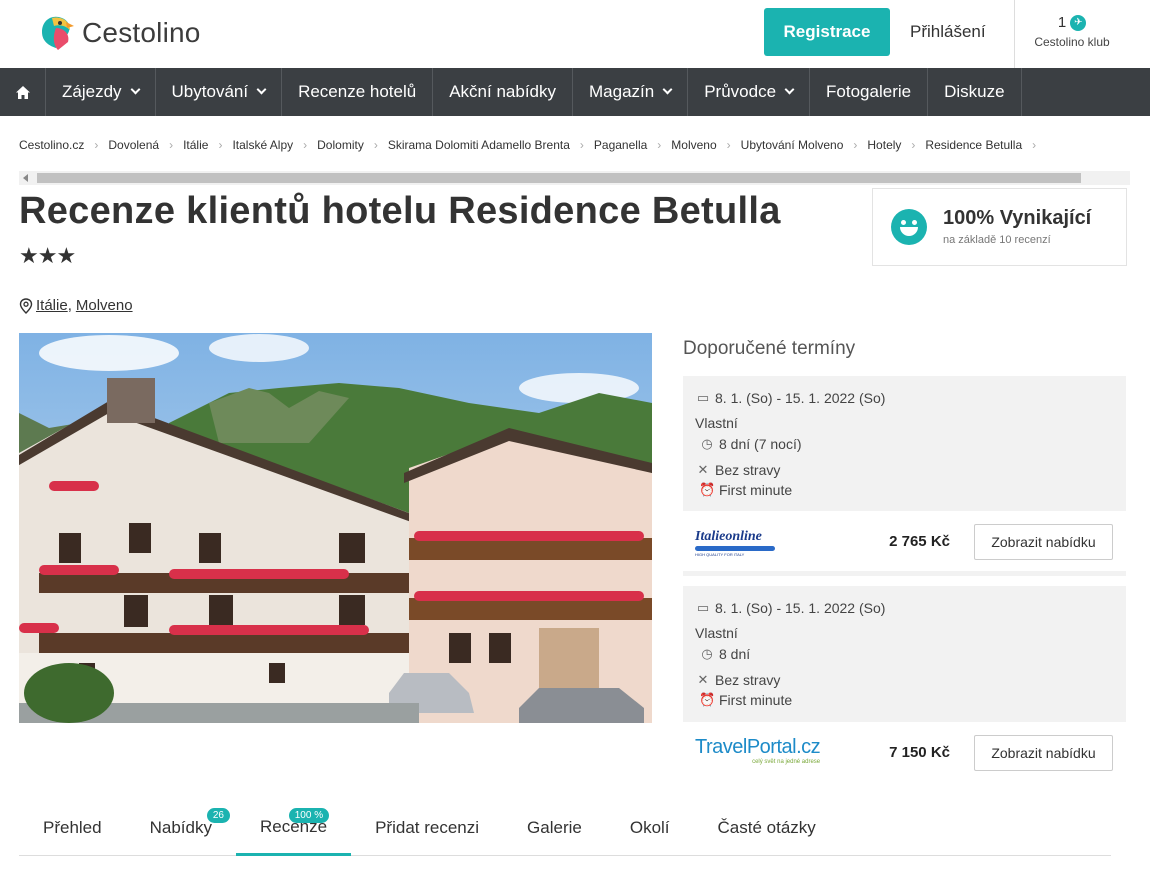 The width and height of the screenshot is (1150, 877). I want to click on breadcrumb-link: Cestolino.cz, so click(51, 145).